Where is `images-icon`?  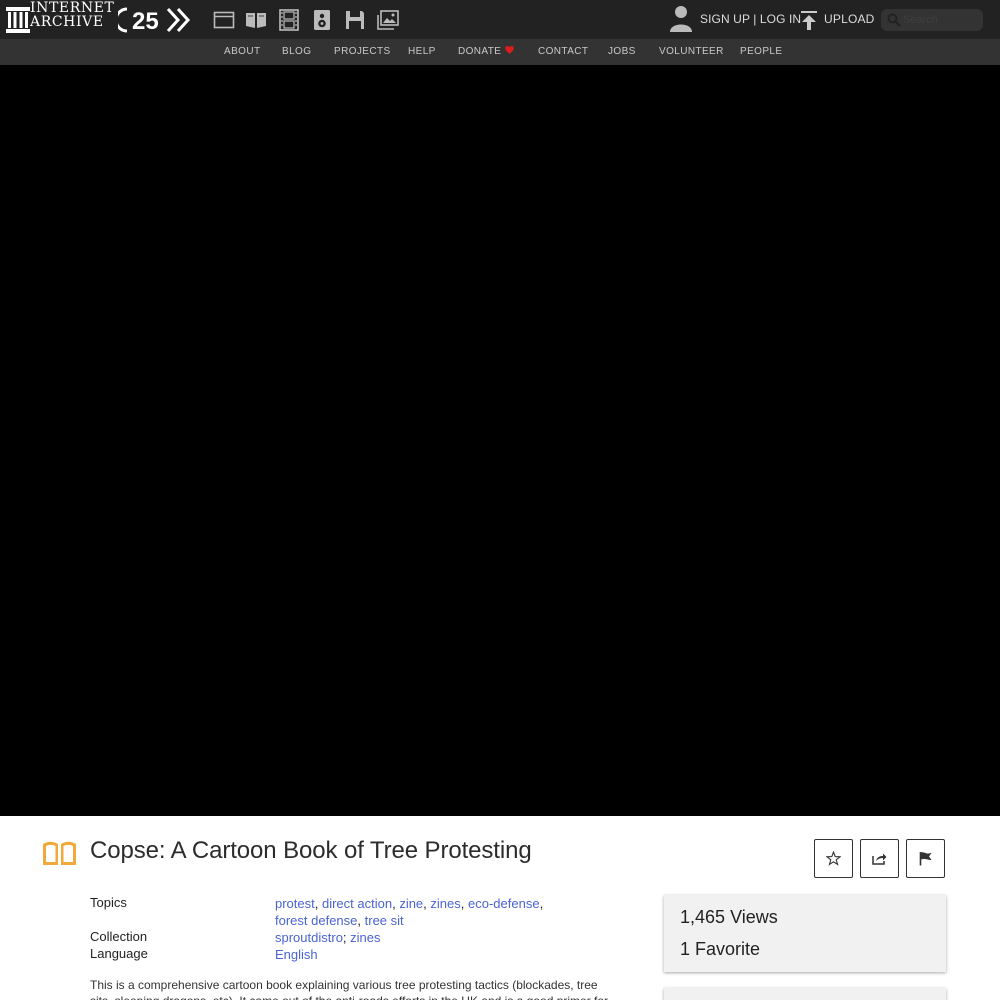 images-icon is located at coordinates (388, 20).